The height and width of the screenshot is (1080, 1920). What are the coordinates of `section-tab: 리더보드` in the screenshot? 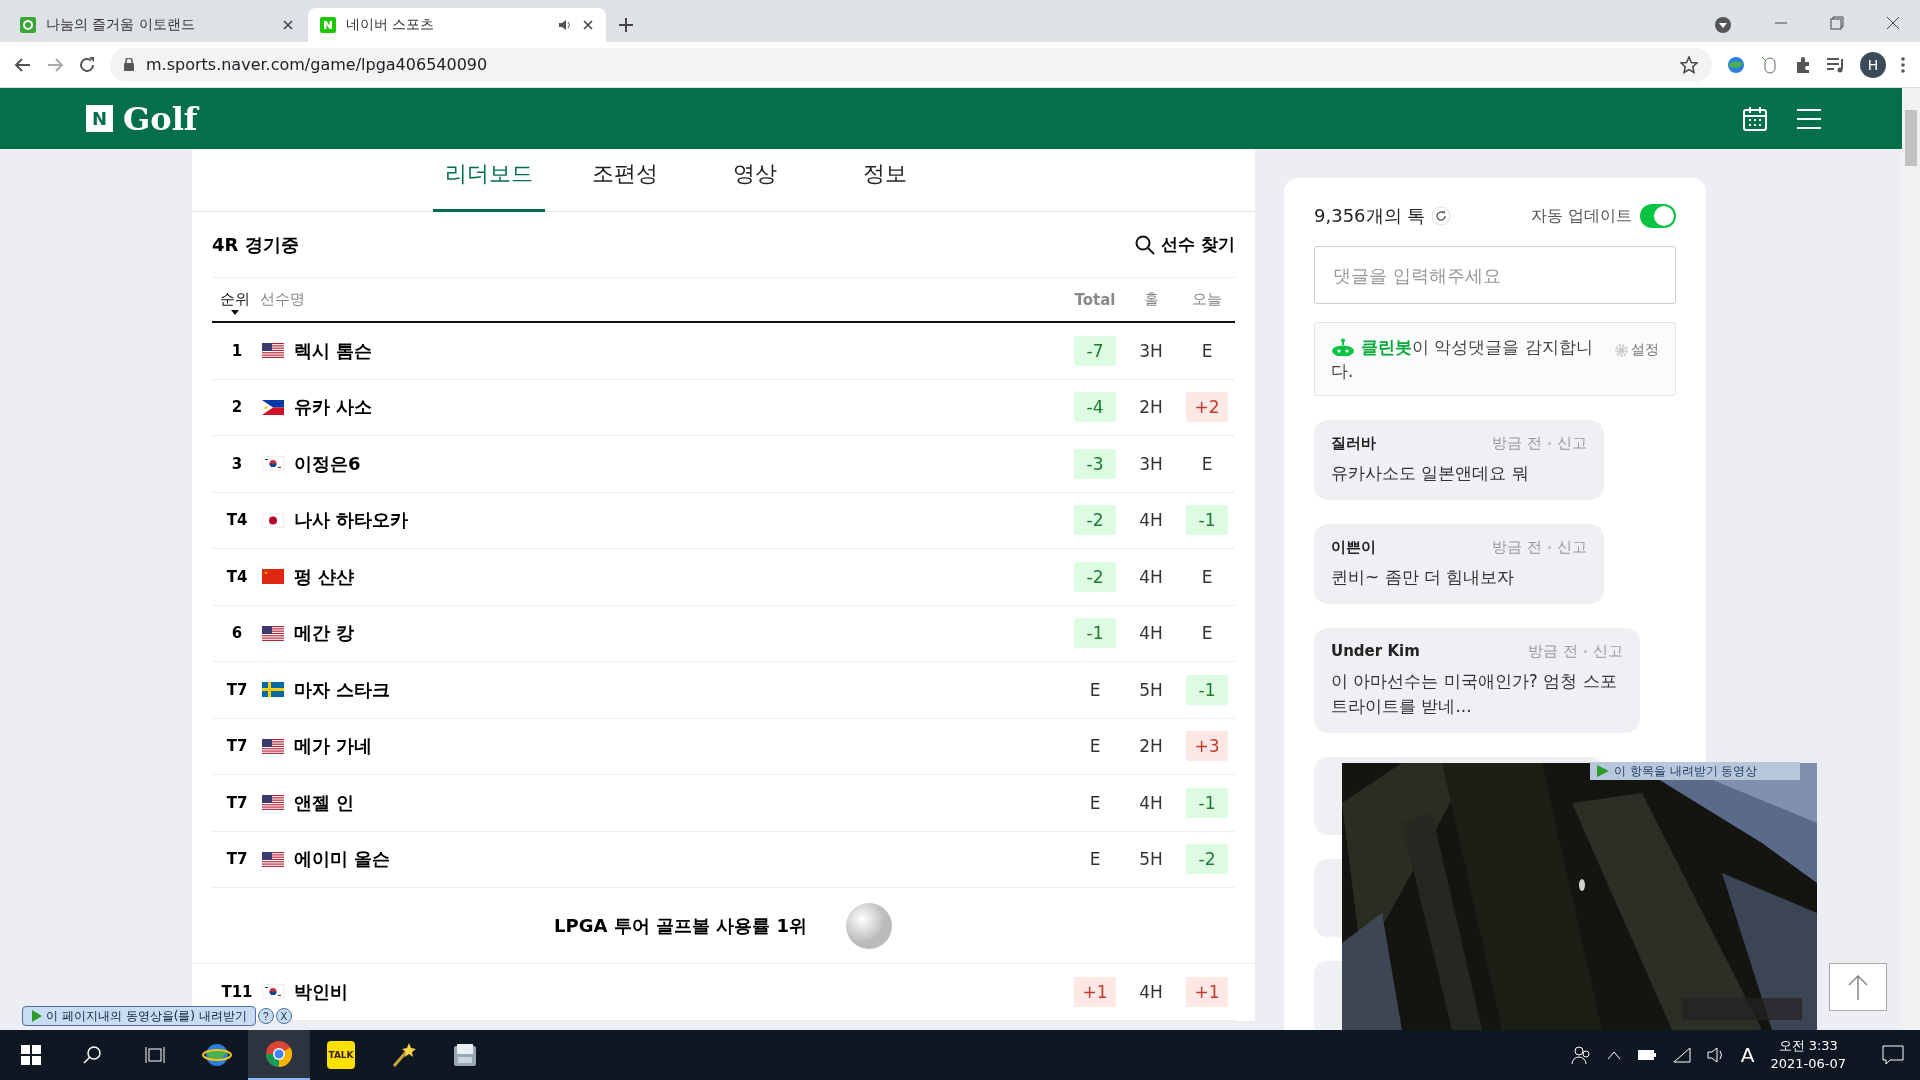 It's located at (488, 180).